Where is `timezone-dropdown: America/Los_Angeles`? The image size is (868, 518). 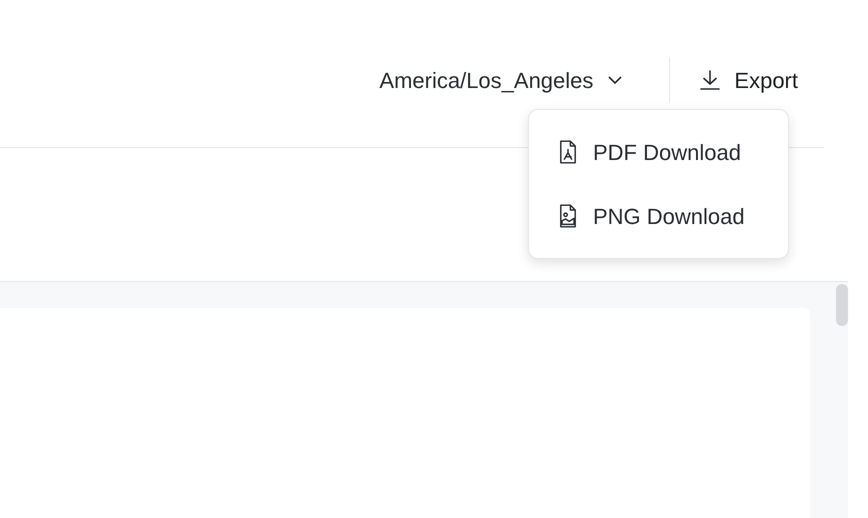
timezone-dropdown: America/Los_Angeles is located at coordinates (524, 80).